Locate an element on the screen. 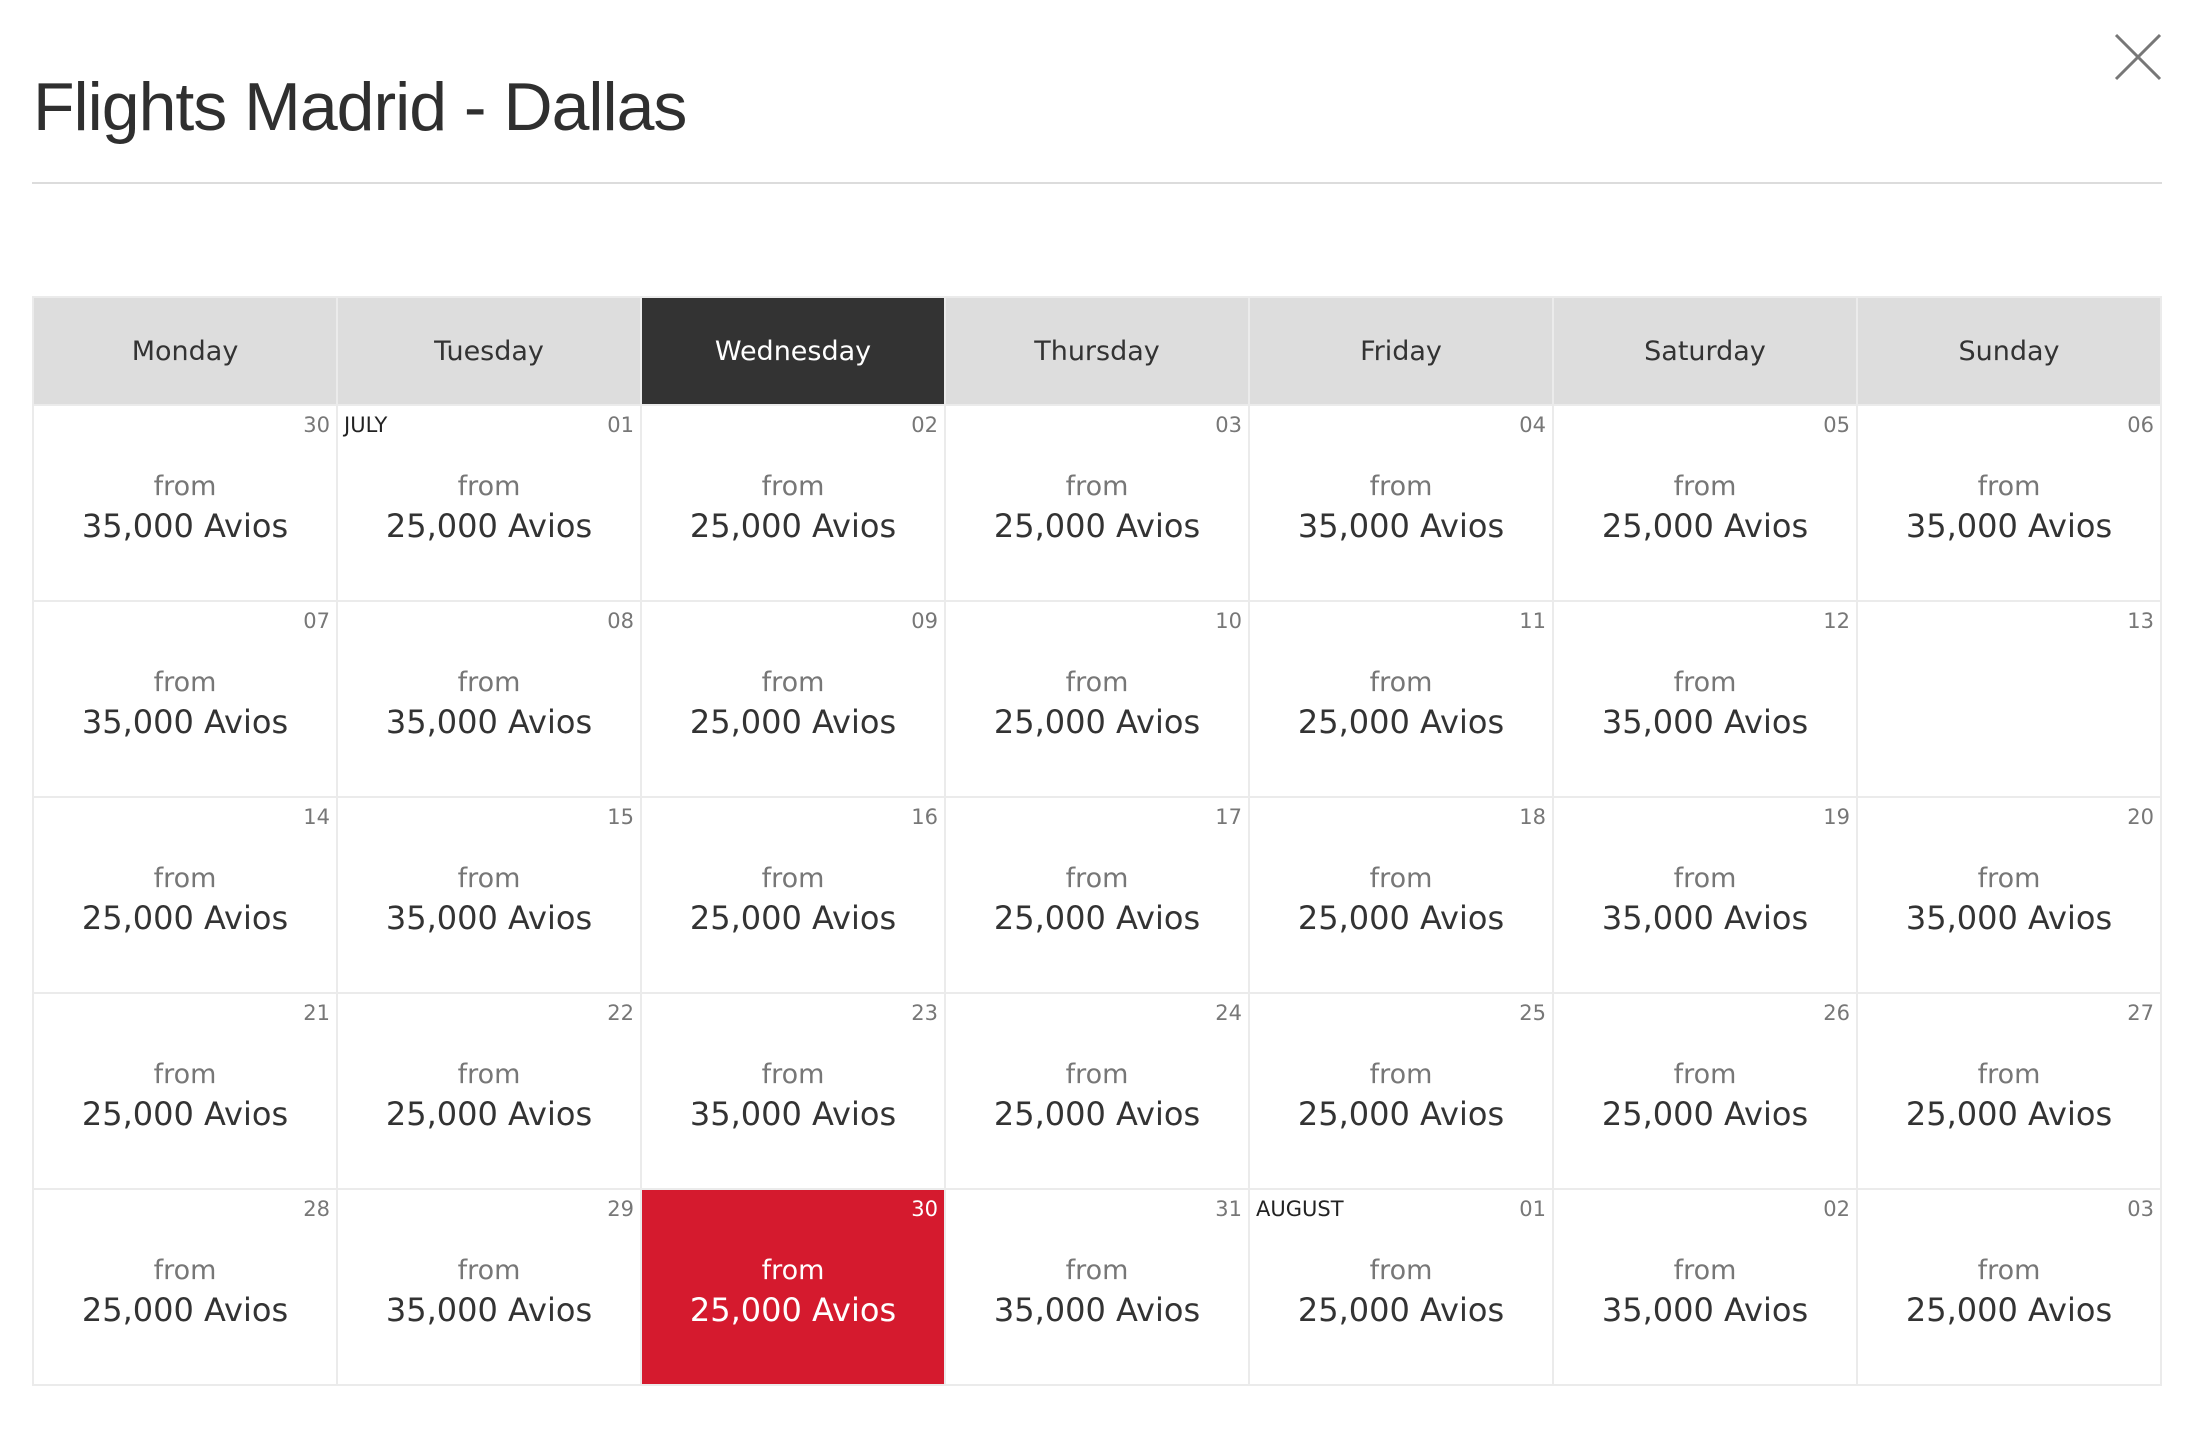 The width and height of the screenshot is (2202, 1444). calendar-day: 18 from 25,000 Avios is located at coordinates (1401, 895).